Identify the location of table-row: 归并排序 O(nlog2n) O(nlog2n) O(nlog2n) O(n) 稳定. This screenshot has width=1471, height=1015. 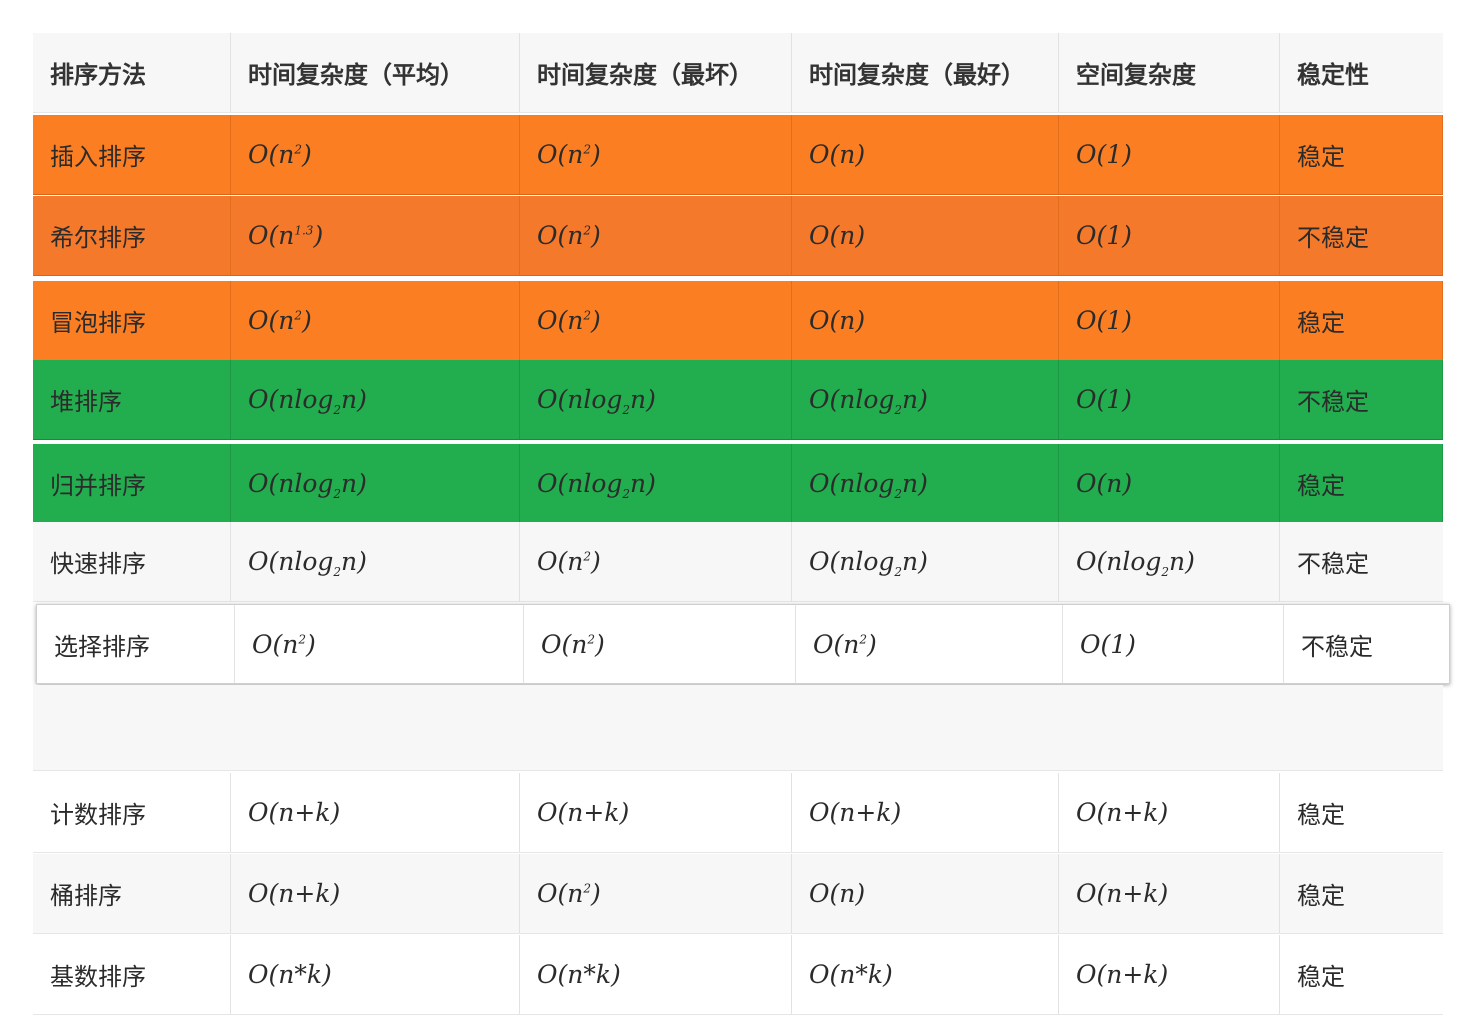
(738, 484).